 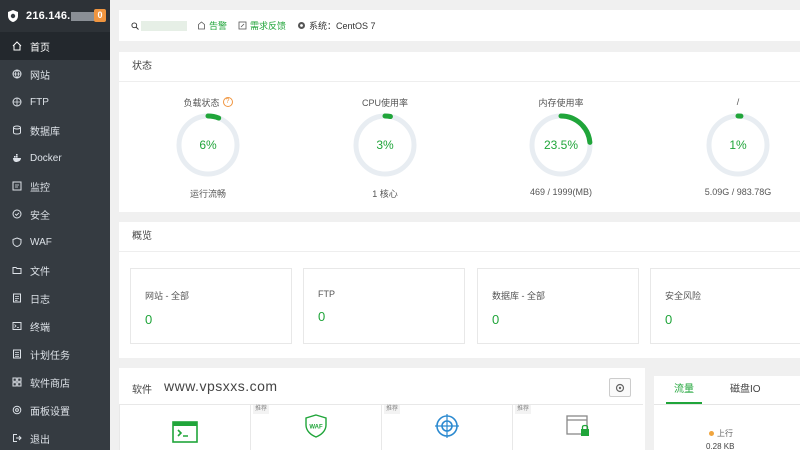 I want to click on terminal-icon, so click(x=17, y=326).